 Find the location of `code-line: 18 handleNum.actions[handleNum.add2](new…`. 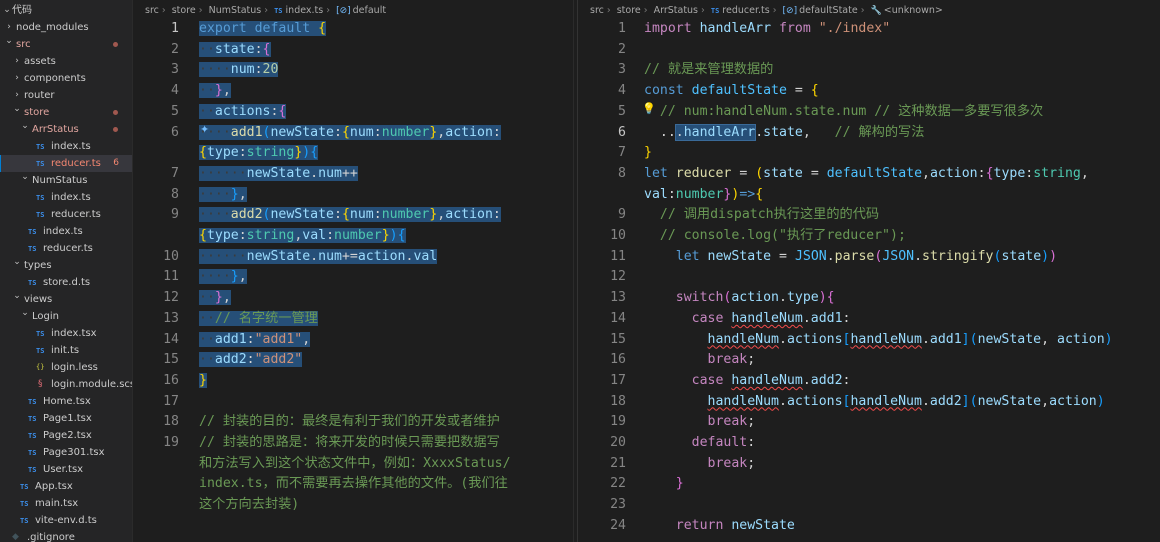

code-line: 18 handleNum.actions[handleNum.add2](new… is located at coordinates (869, 402).